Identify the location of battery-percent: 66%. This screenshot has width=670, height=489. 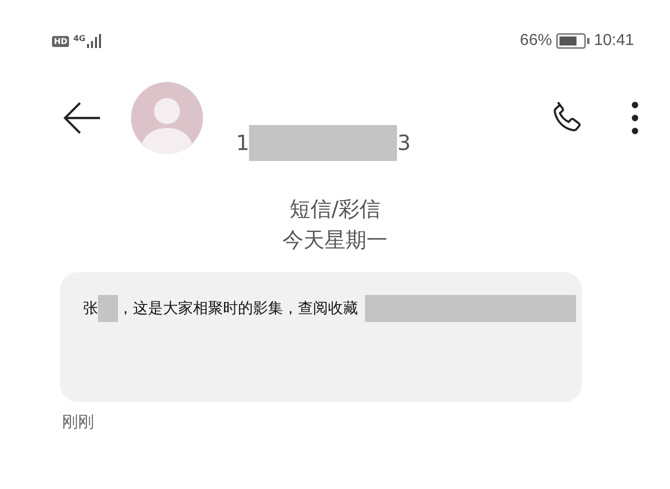
(536, 41).